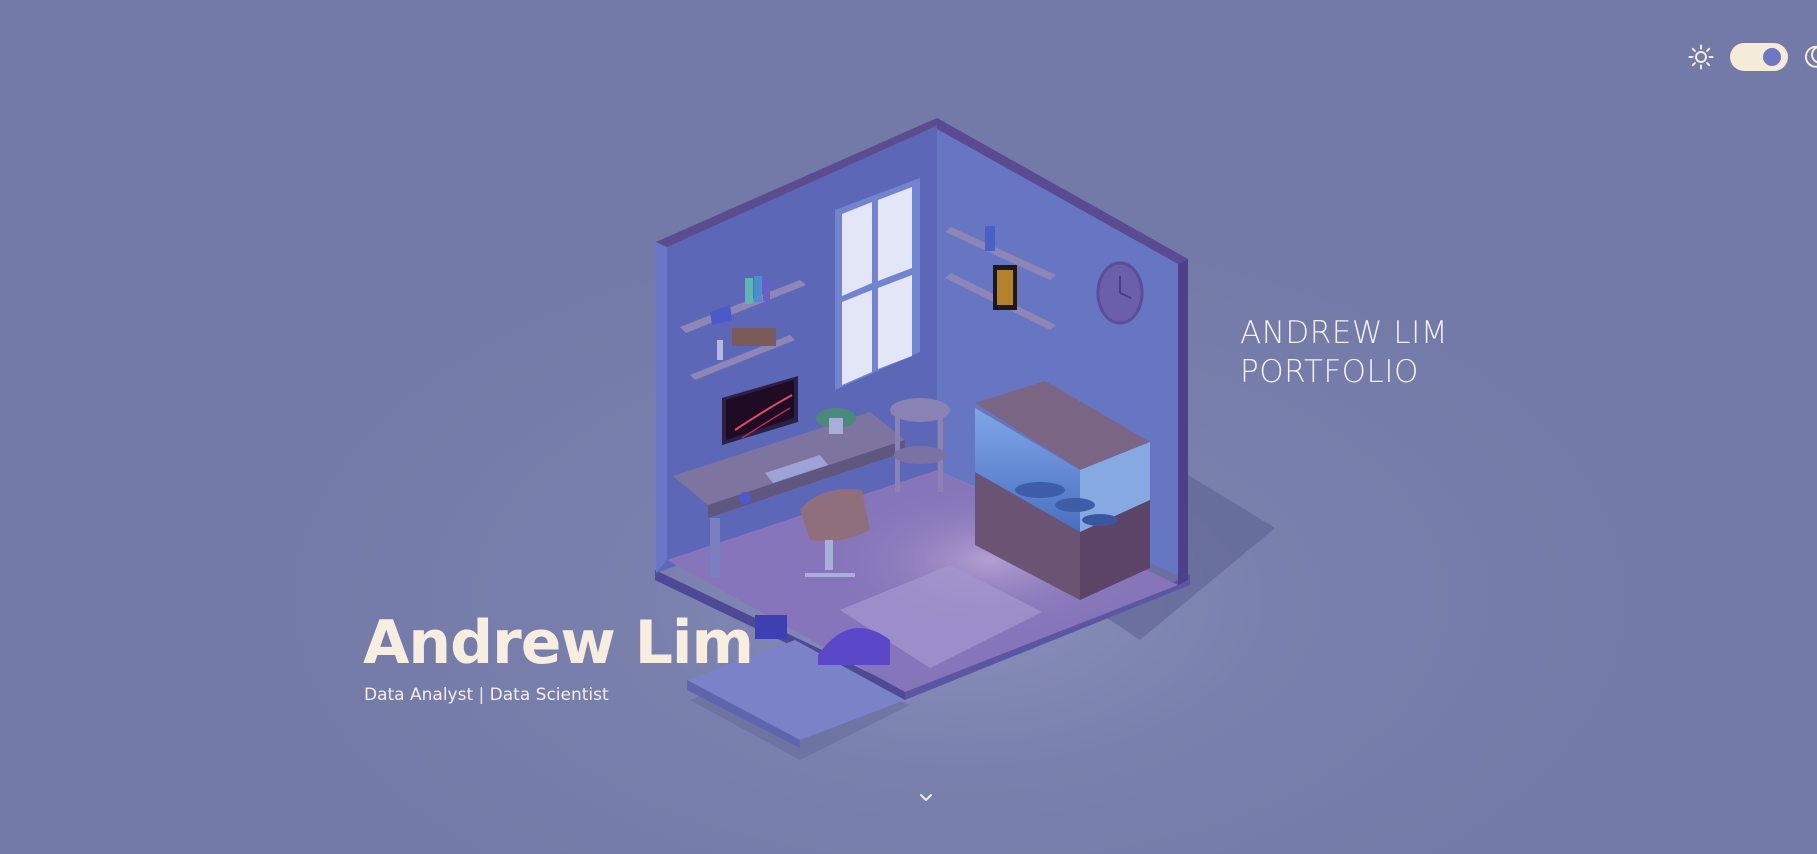 Image resolution: width=1817 pixels, height=854 pixels. What do you see at coordinates (1329, 372) in the screenshot?
I see `portfolio-title-line2: PORTFOLIO` at bounding box center [1329, 372].